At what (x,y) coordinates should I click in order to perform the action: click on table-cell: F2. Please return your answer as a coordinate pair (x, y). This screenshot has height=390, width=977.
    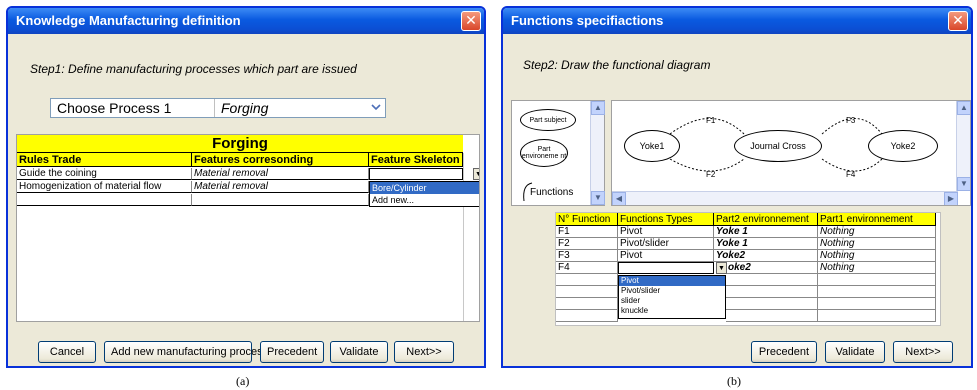
    Looking at the image, I should click on (587, 244).